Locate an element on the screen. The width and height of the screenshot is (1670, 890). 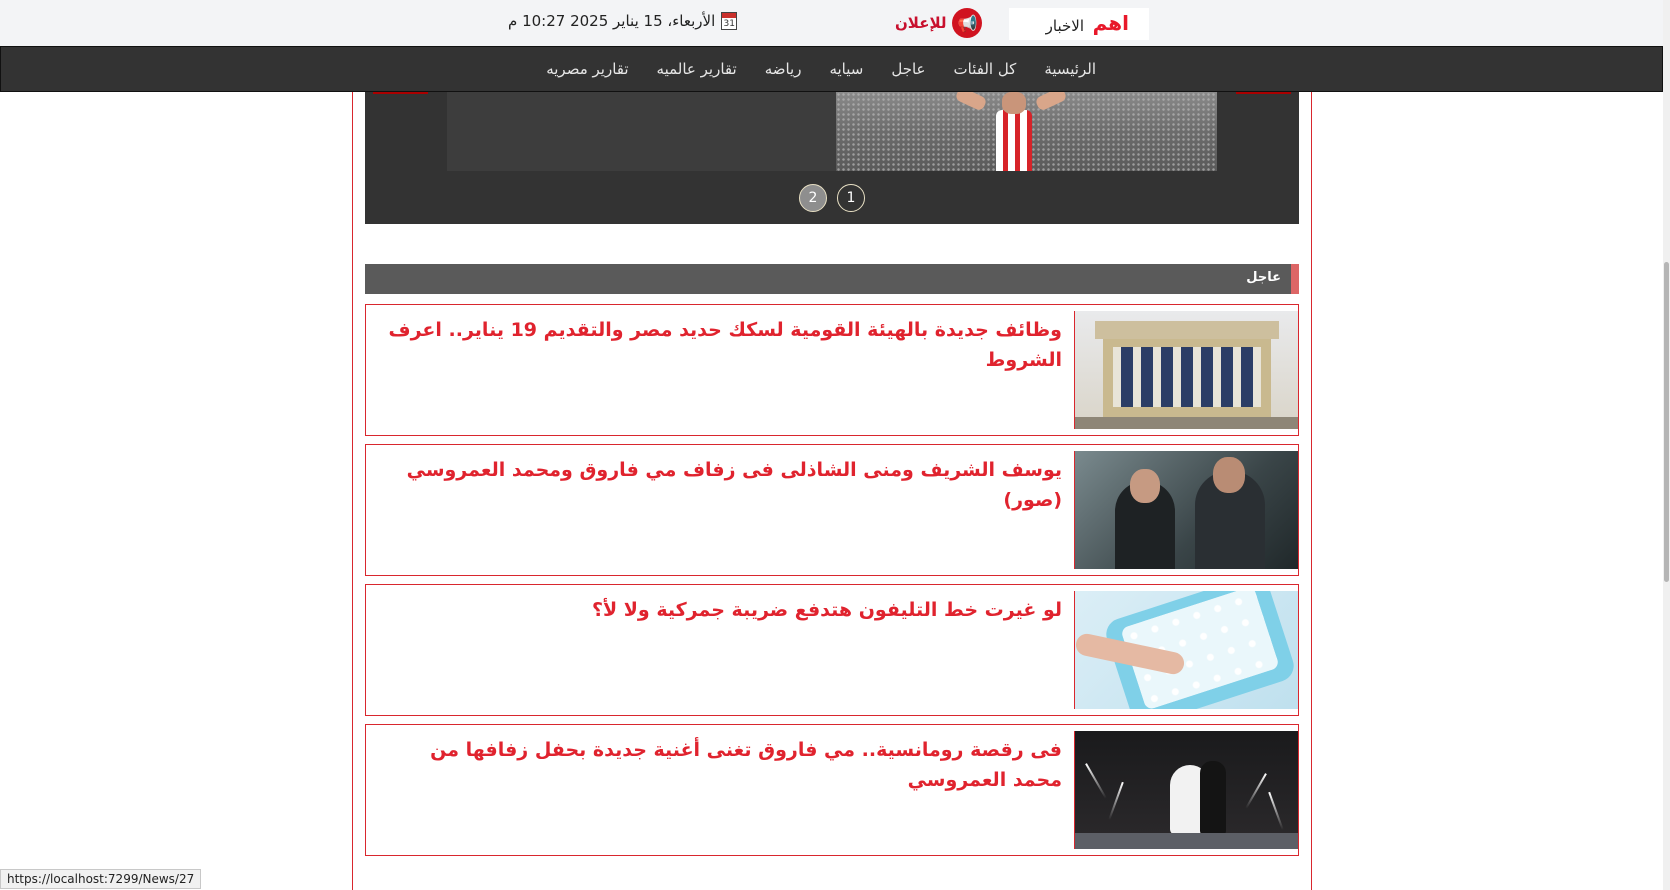
nav-item-politics: سيايه is located at coordinates (846, 69).